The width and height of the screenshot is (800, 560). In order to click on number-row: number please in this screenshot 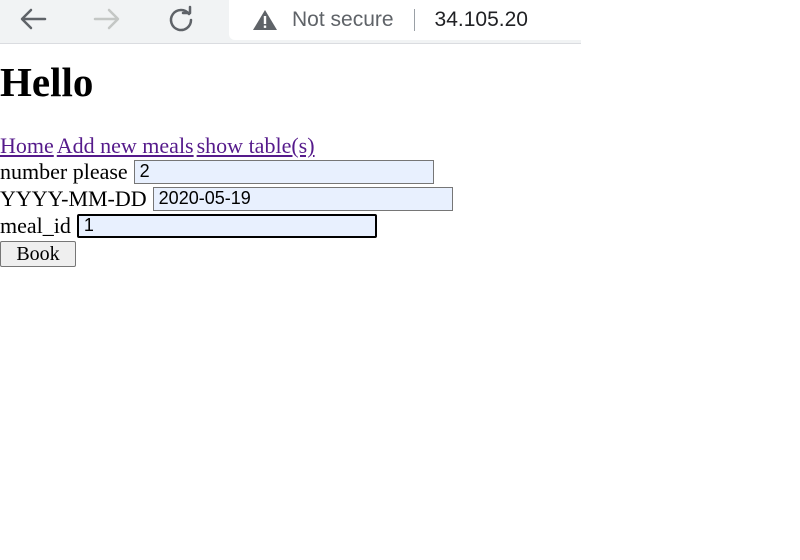, I will do `click(400, 171)`.